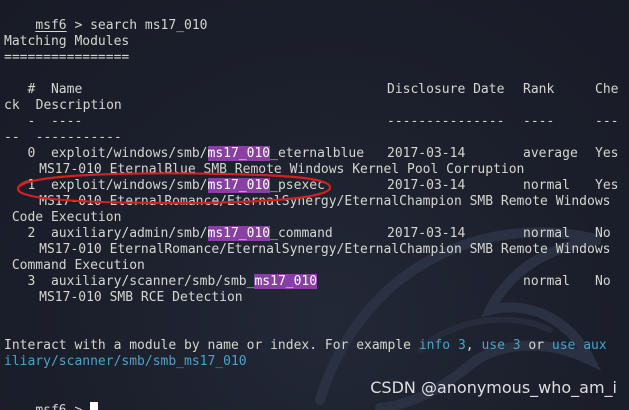 This screenshot has height=410, width=629. Describe the element at coordinates (152, 281) in the screenshot. I see `module-name-prefix: auxiliary/scanner/smb/smb_` at that location.